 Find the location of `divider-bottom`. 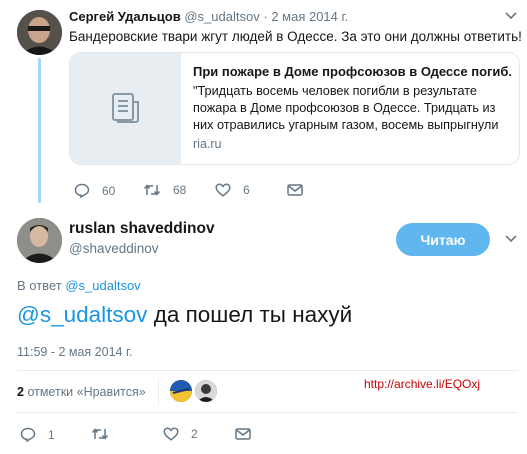

divider-bottom is located at coordinates (267, 412).